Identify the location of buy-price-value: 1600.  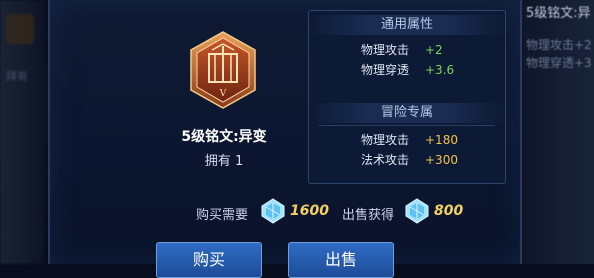
(309, 211).